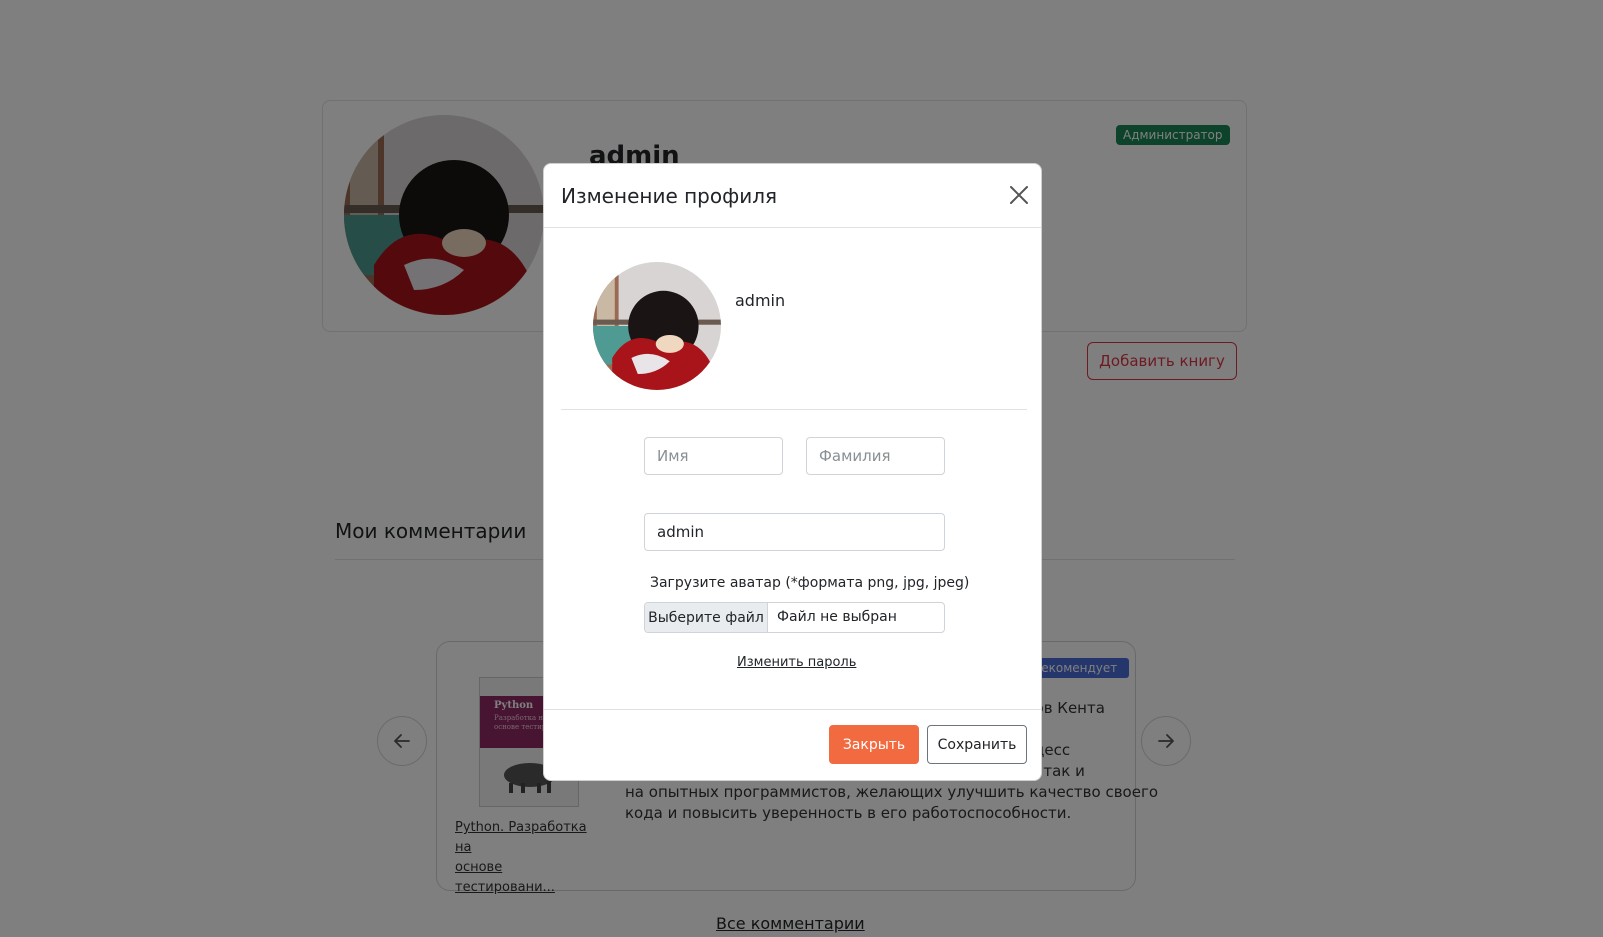 This screenshot has width=1603, height=937. I want to click on modal-avatar, so click(657, 326).